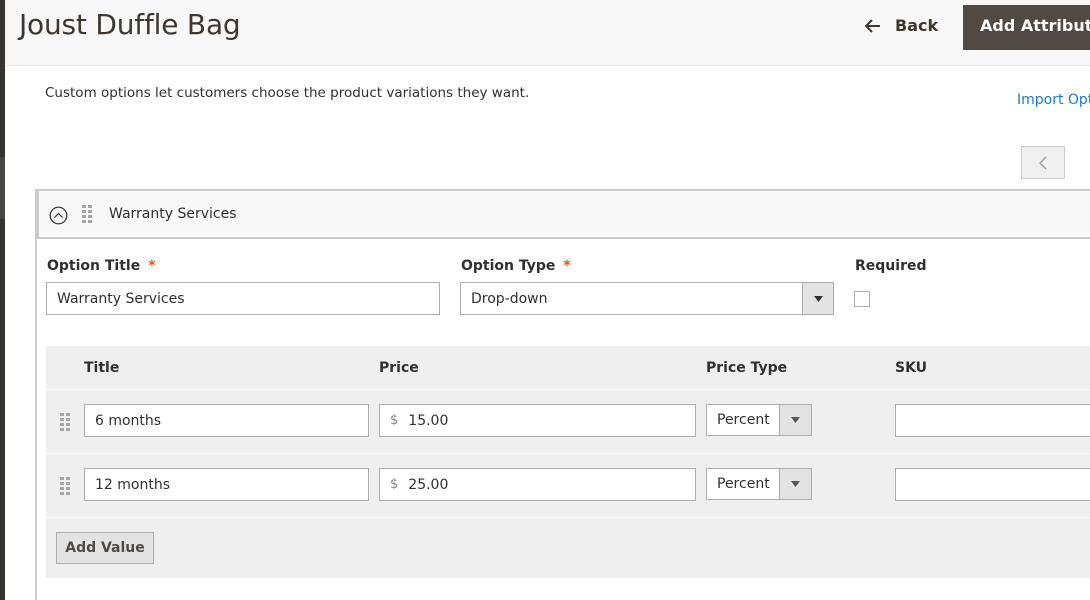 The image size is (1090, 600). What do you see at coordinates (94, 266) in the screenshot?
I see `option-title-label-text: Option Title` at bounding box center [94, 266].